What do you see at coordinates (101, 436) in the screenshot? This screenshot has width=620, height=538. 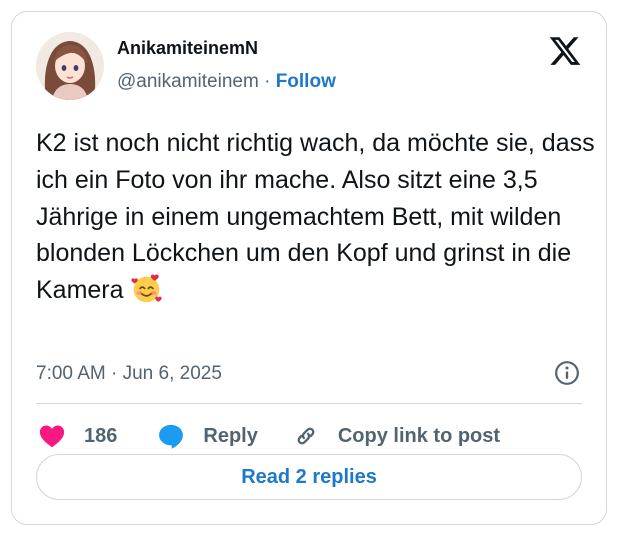 I see `likes-count: 186` at bounding box center [101, 436].